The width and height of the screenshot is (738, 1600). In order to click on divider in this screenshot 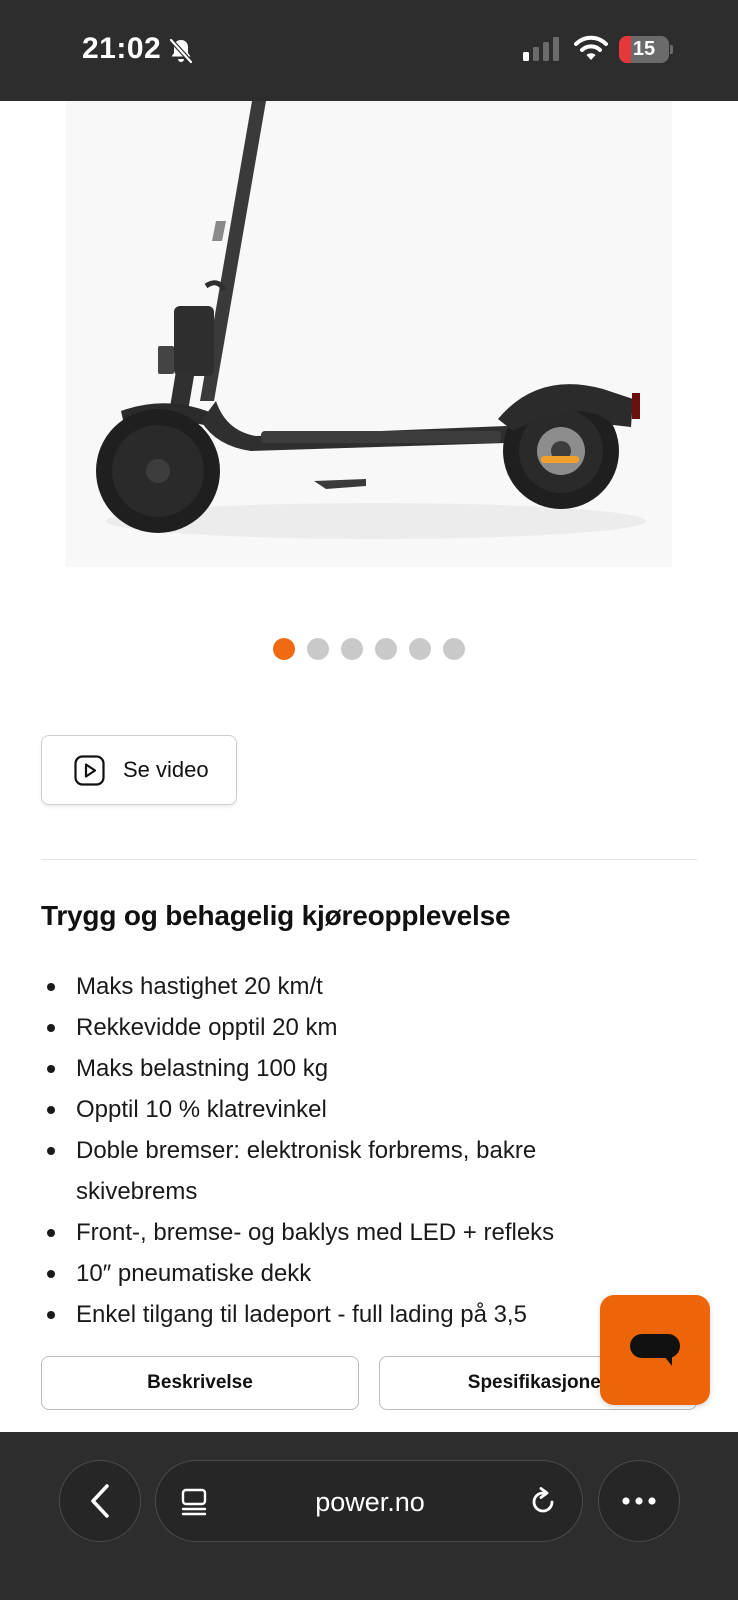, I will do `click(369, 859)`.